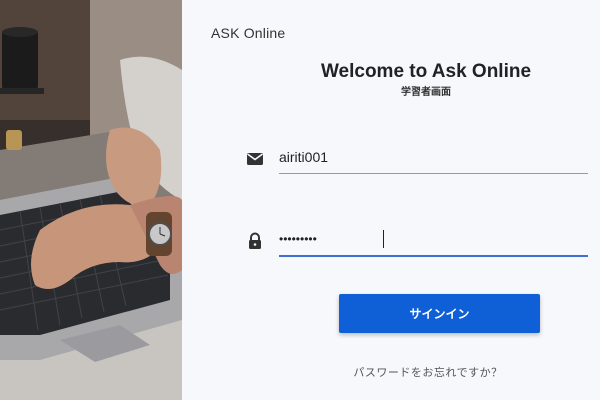 This screenshot has height=400, width=600. I want to click on password-input, so click(429, 239).